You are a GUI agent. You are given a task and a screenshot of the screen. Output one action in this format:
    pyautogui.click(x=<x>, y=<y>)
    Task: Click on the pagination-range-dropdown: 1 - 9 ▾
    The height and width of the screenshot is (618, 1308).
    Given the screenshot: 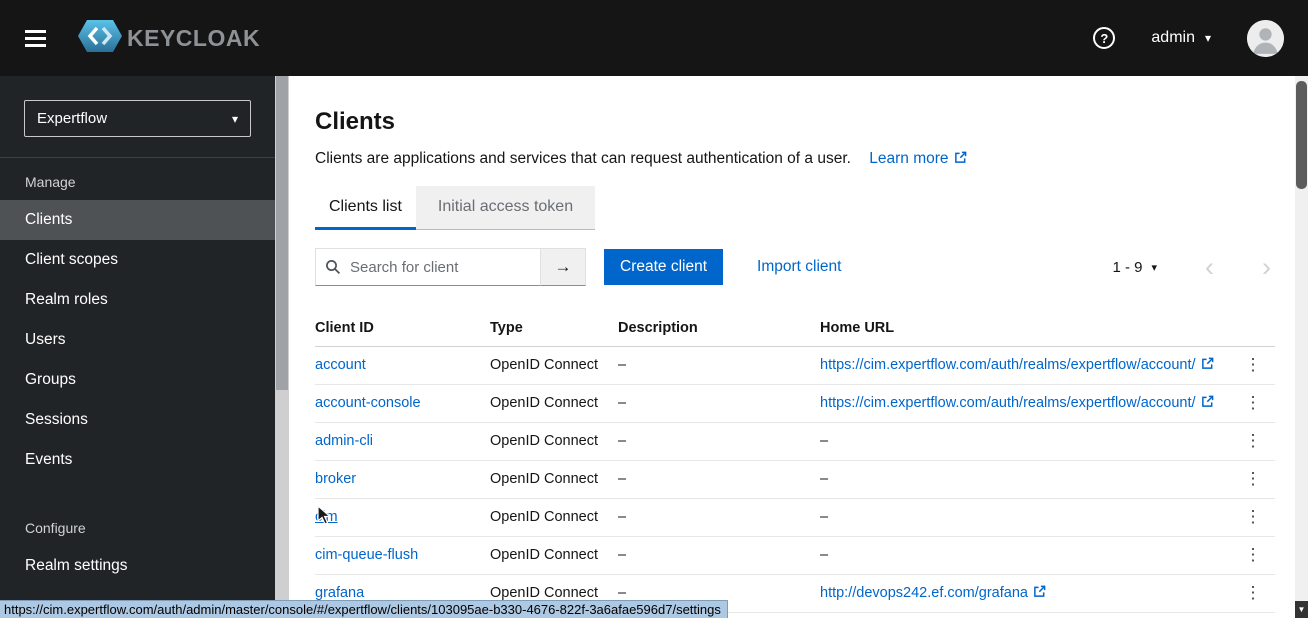 What is the action you would take?
    pyautogui.click(x=1134, y=267)
    